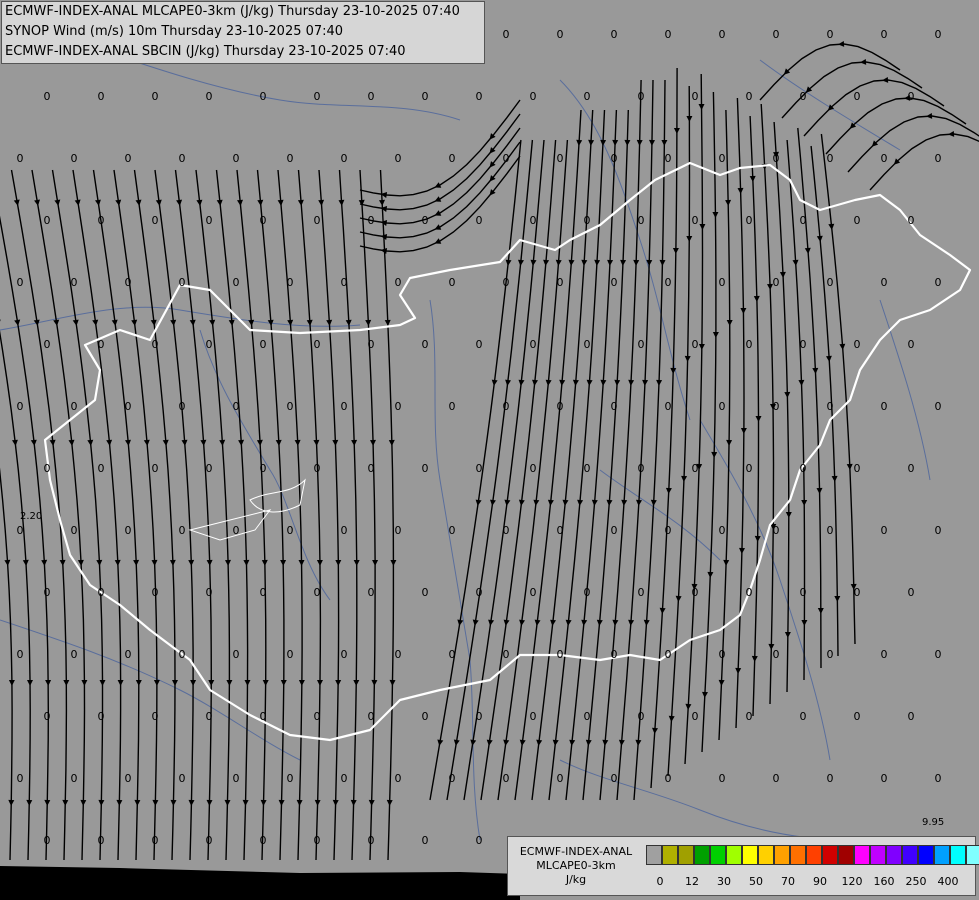  Describe the element at coordinates (692, 881) in the screenshot. I see `legend-tick-label: 12` at that location.